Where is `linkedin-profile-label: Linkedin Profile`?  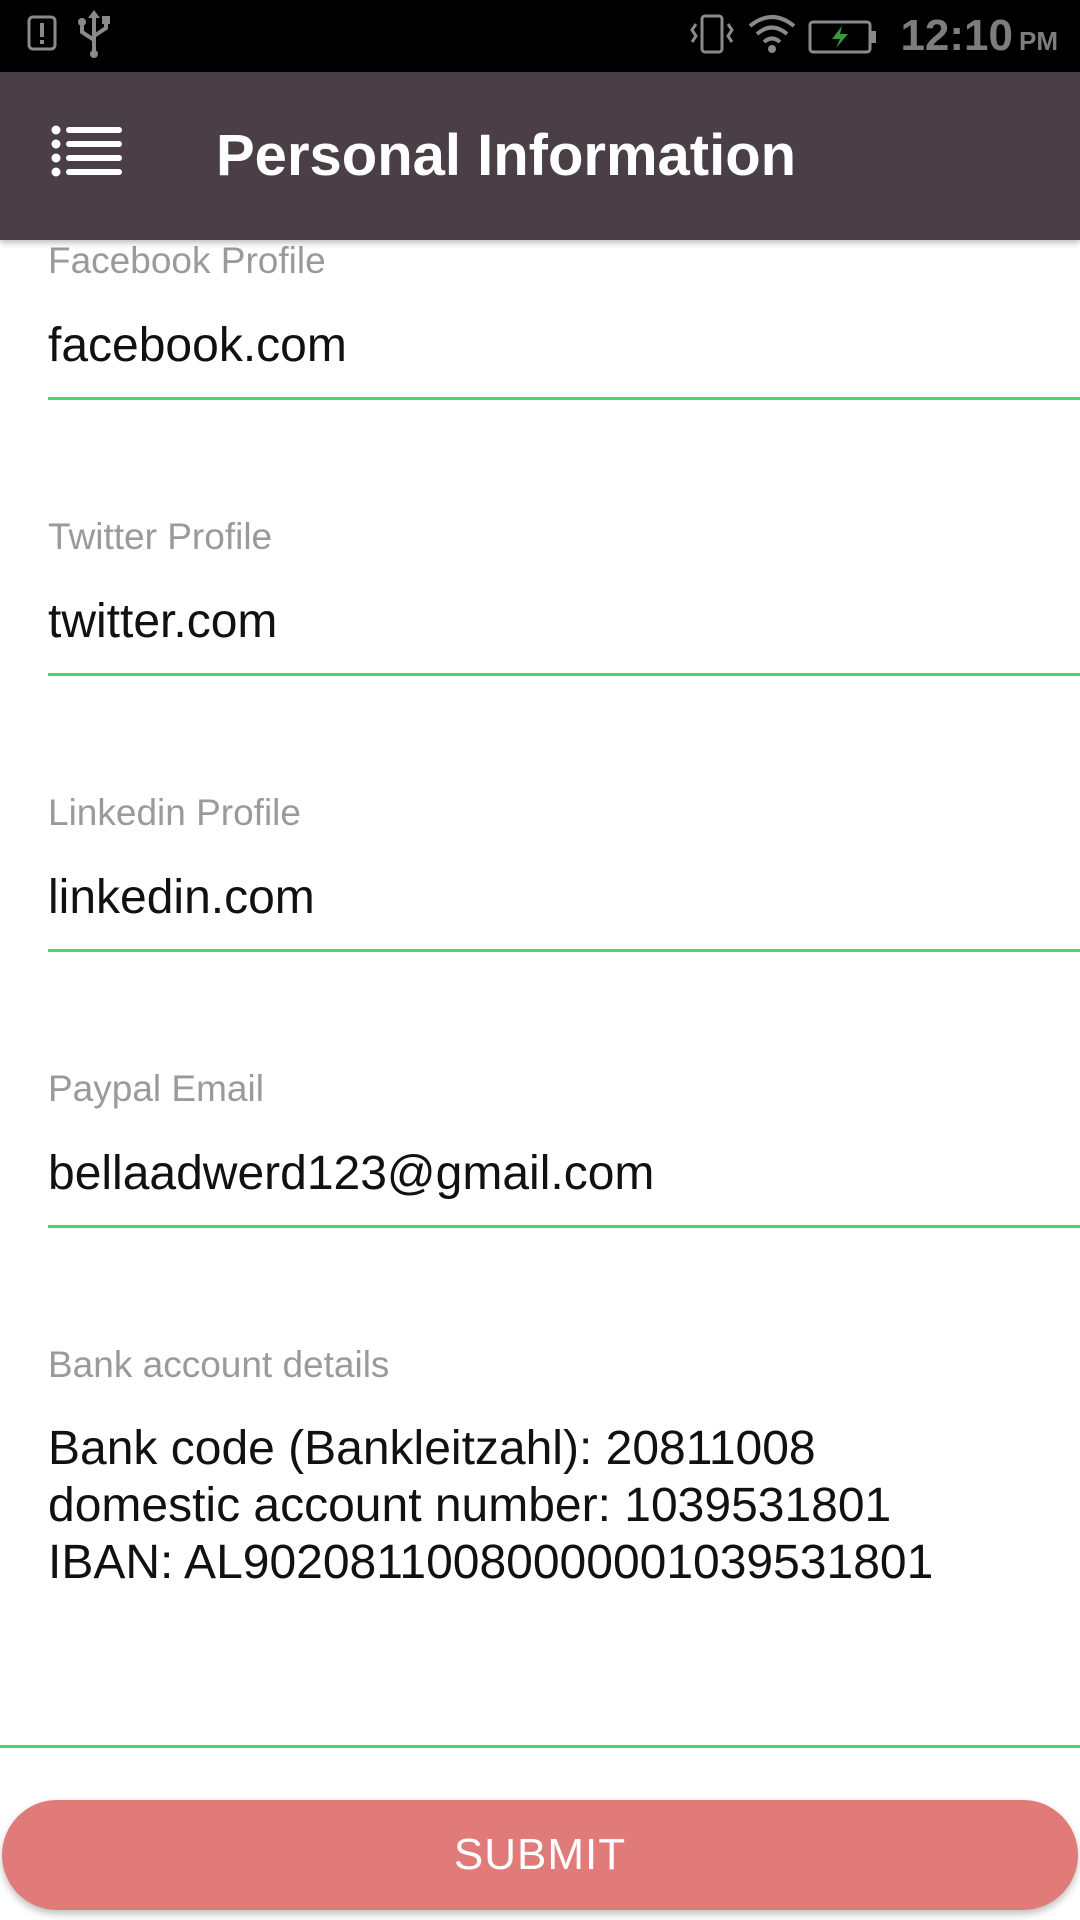 linkedin-profile-label: Linkedin Profile is located at coordinates (174, 812).